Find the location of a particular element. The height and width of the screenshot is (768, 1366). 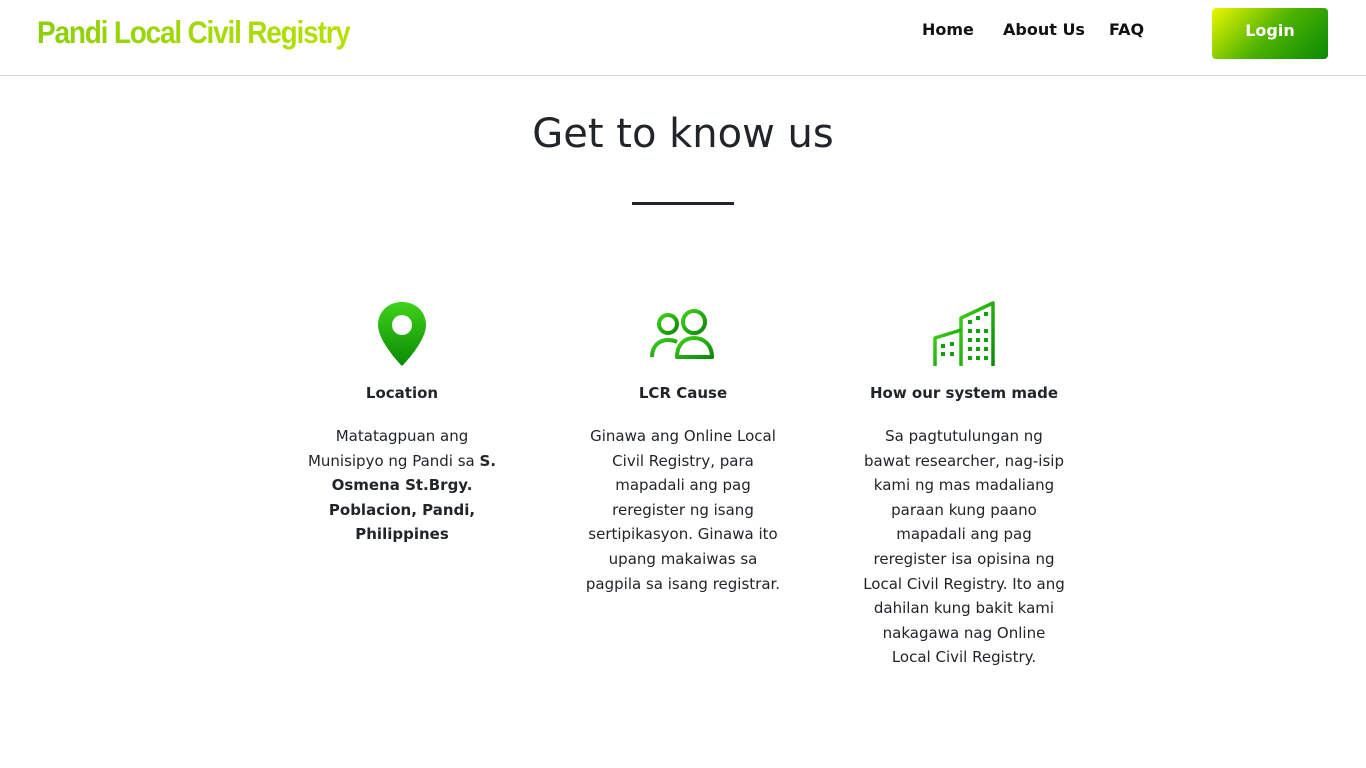

nav-faq-link: FAQ is located at coordinates (1126, 29).